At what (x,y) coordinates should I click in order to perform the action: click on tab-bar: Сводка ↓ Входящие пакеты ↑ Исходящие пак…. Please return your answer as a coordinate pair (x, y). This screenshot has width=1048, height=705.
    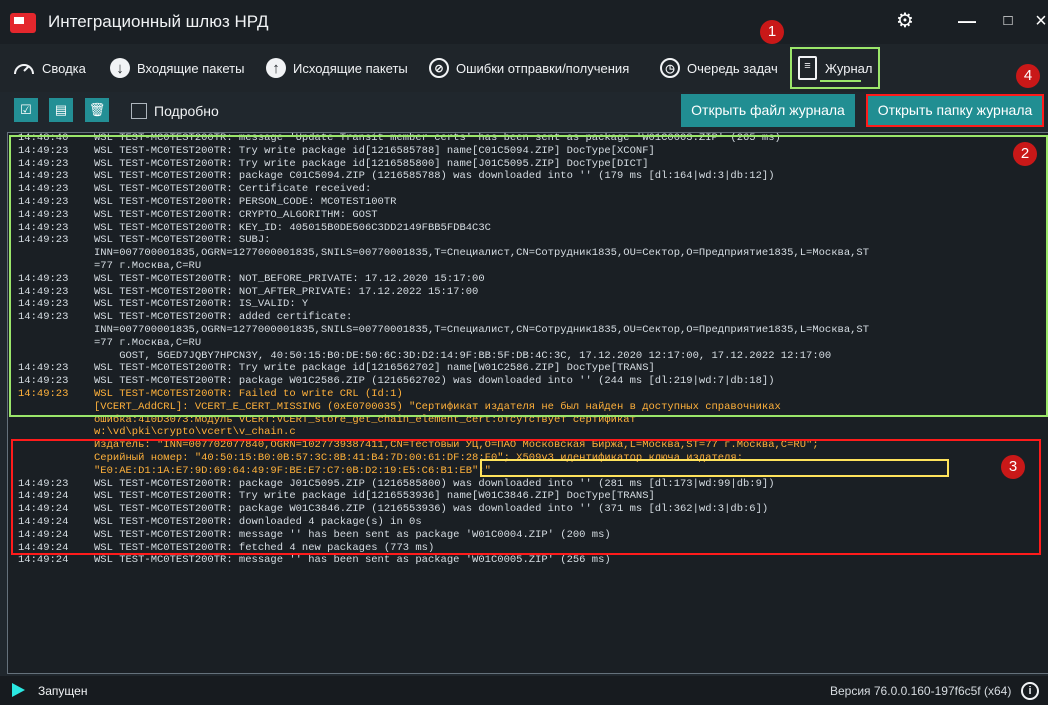
    Looking at the image, I should click on (524, 68).